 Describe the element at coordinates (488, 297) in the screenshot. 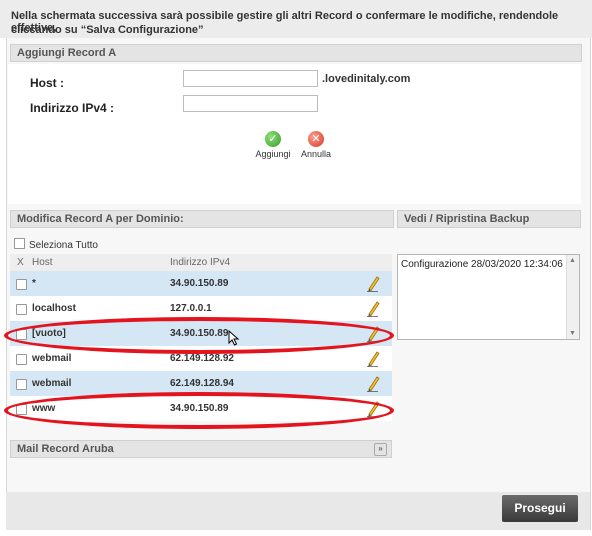

I see `backup-list: Configurazione 28/03/2020 12:34:06 ▲ ▼` at that location.